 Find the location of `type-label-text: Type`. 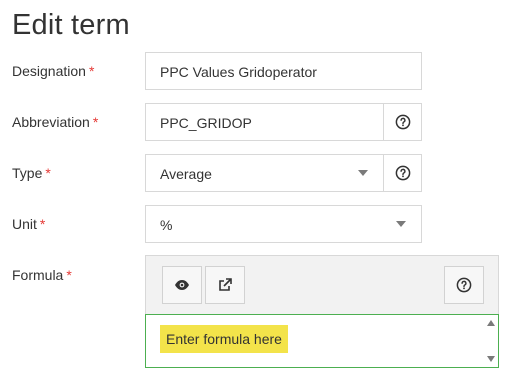

type-label-text: Type is located at coordinates (27, 173).